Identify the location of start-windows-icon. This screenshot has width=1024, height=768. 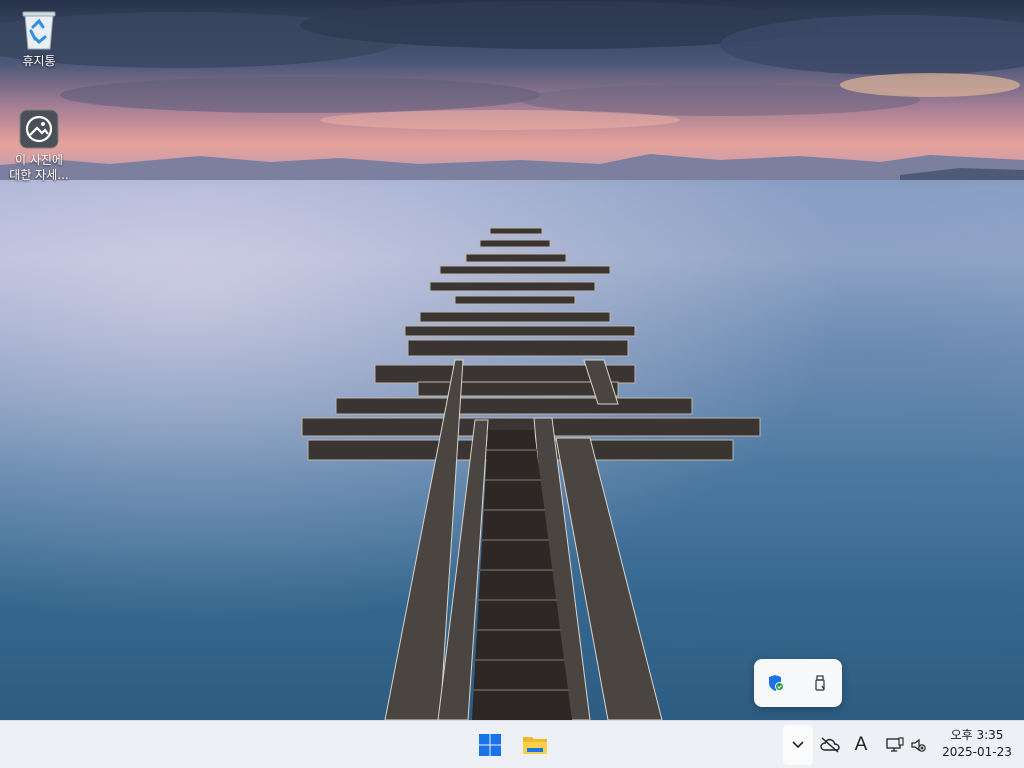
(490, 745).